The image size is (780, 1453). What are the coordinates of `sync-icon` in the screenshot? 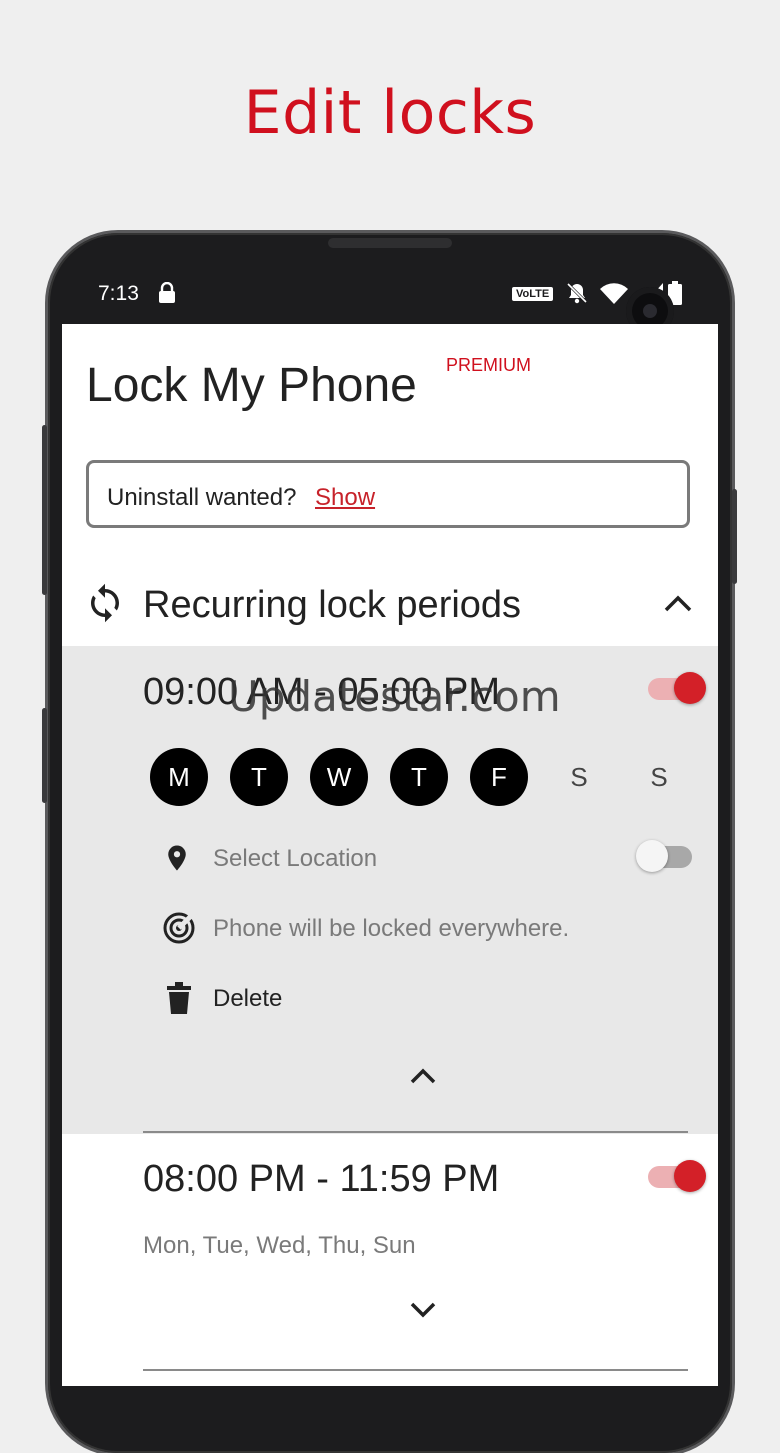 It's located at (105, 605).